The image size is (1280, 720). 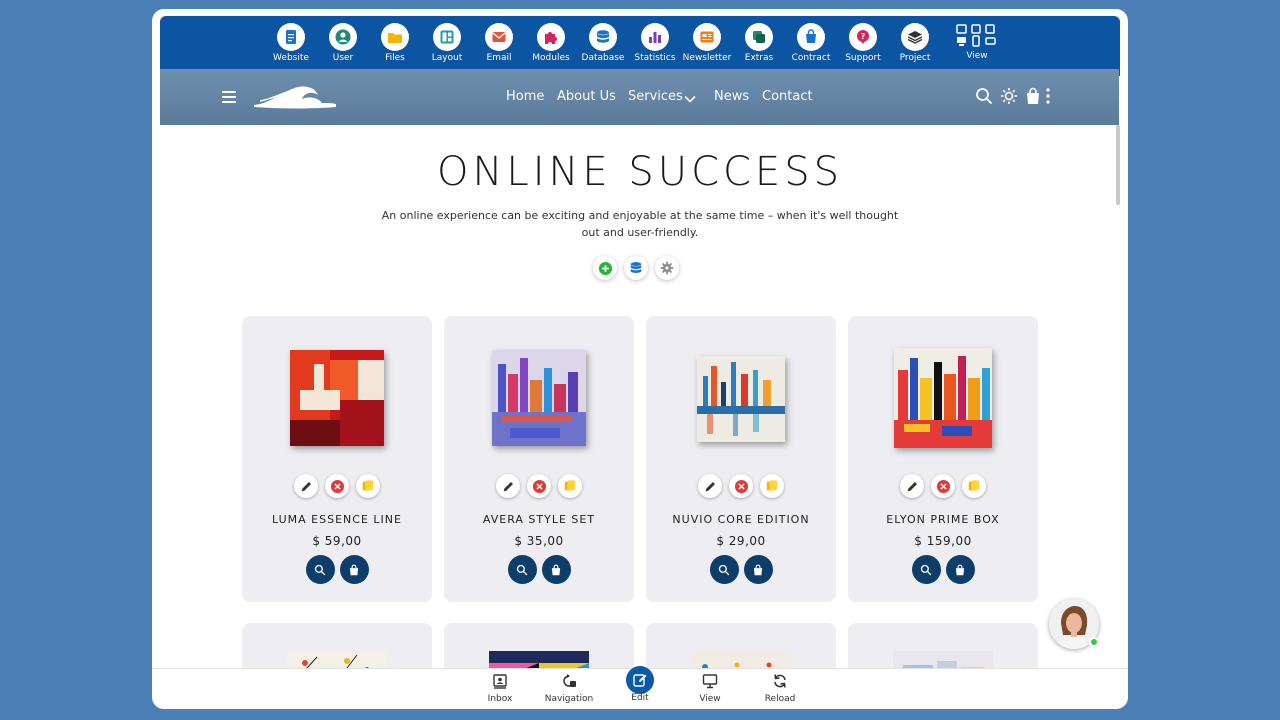 I want to click on sun-icon, so click(x=1009, y=96).